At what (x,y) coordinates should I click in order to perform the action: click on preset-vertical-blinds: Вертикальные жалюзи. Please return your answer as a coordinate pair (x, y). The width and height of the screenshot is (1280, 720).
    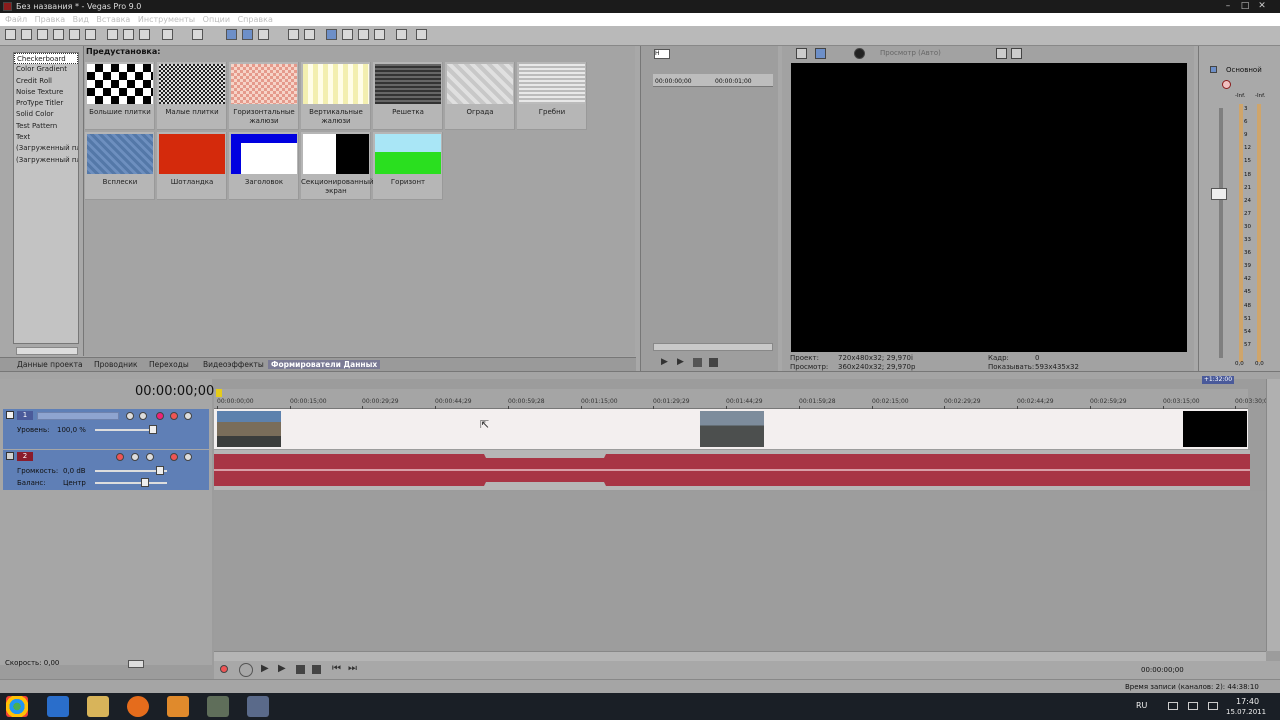
    Looking at the image, I should click on (336, 96).